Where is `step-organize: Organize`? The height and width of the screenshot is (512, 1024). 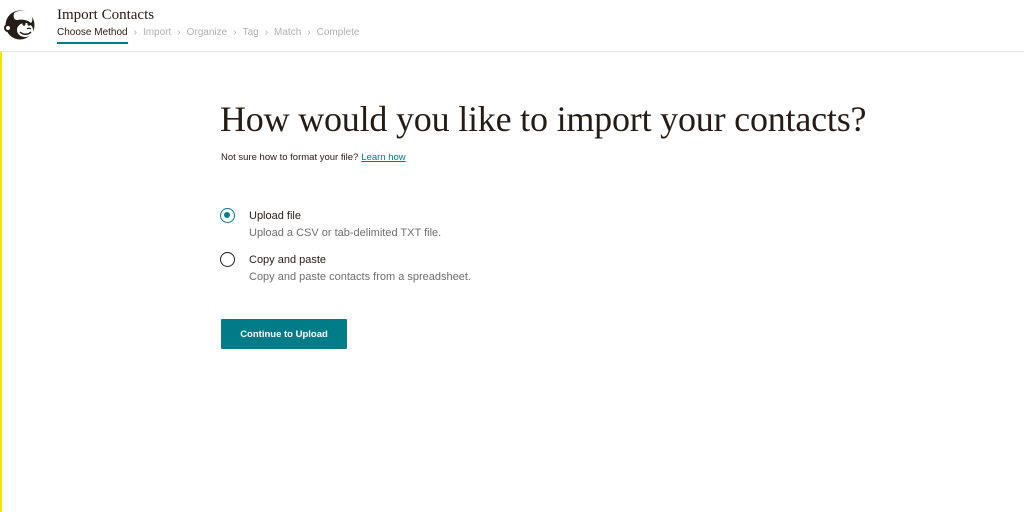 step-organize: Organize is located at coordinates (207, 32).